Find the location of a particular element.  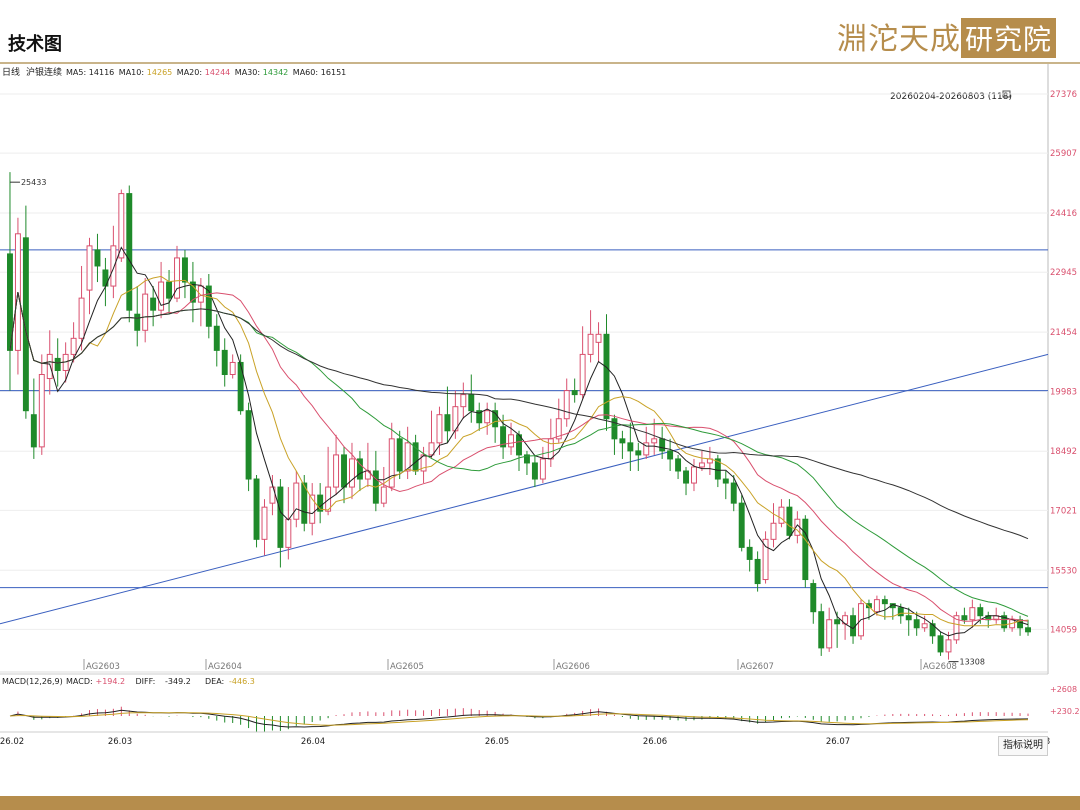

x-axis: 26.0226.0326.0426.0526.0626.0726.08 is located at coordinates (525, 739).